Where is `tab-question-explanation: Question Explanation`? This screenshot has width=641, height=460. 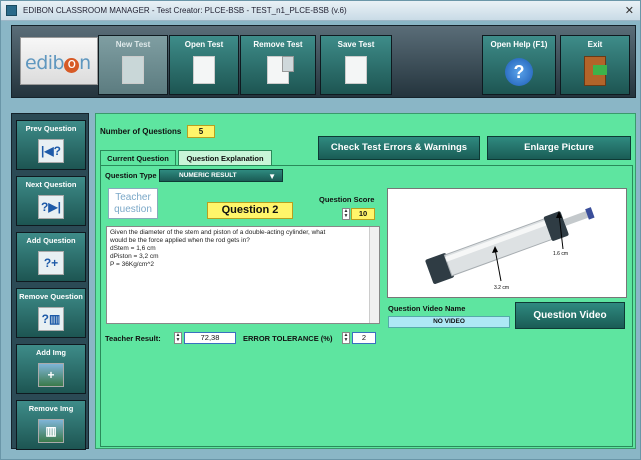
tab-question-explanation: Question Explanation is located at coordinates (225, 157).